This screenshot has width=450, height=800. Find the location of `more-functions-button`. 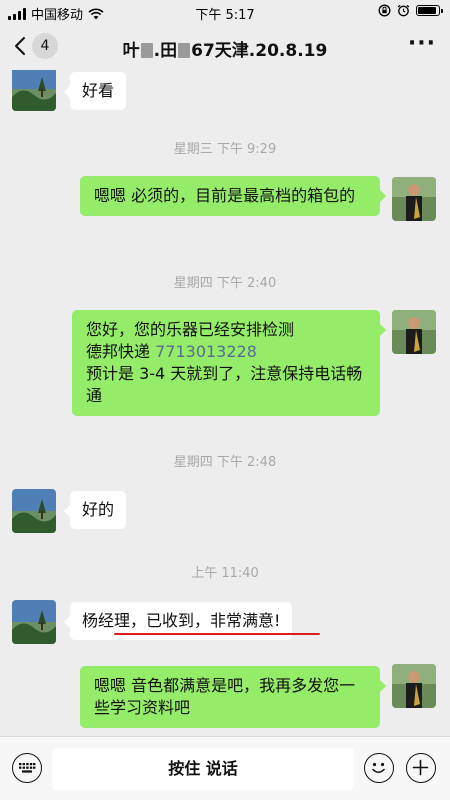

more-functions-button is located at coordinates (421, 768).